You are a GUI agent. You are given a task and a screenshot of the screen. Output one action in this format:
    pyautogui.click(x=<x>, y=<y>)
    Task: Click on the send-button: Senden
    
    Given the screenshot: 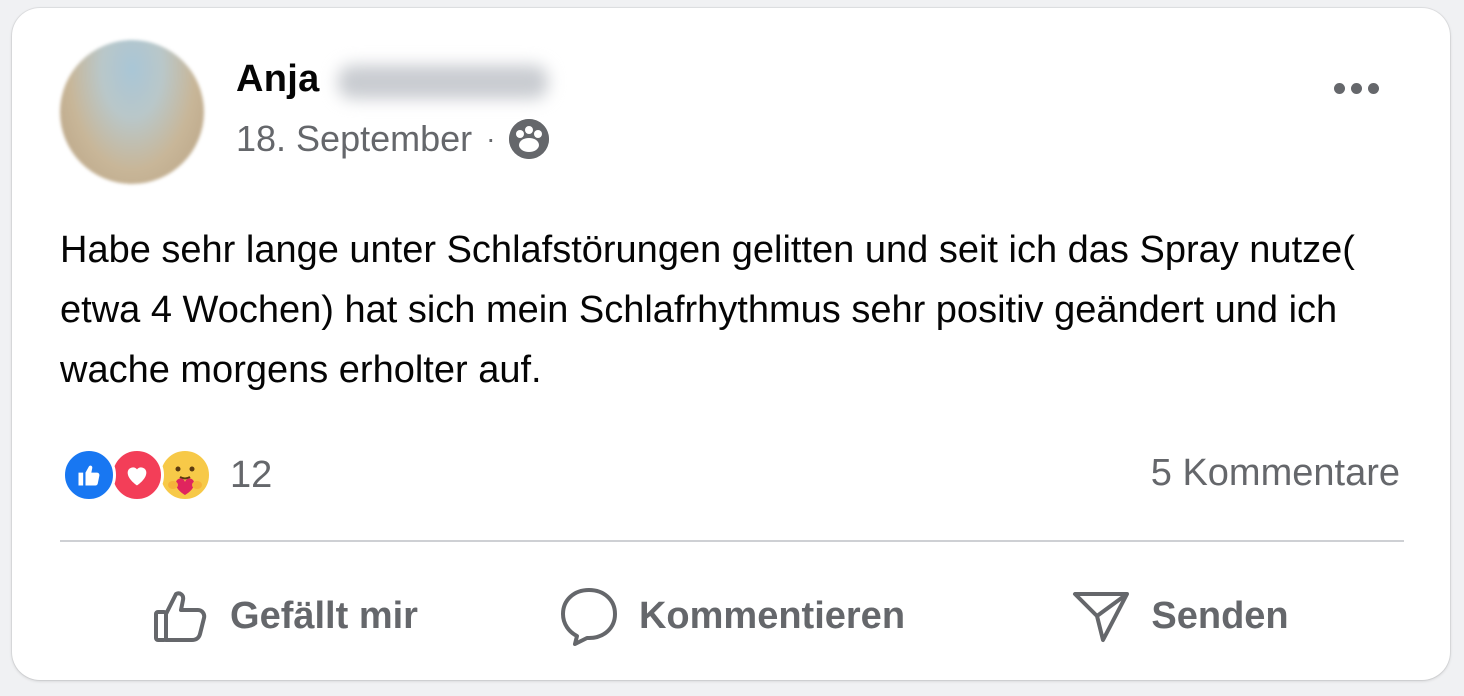 What is the action you would take?
    pyautogui.click(x=1180, y=616)
    